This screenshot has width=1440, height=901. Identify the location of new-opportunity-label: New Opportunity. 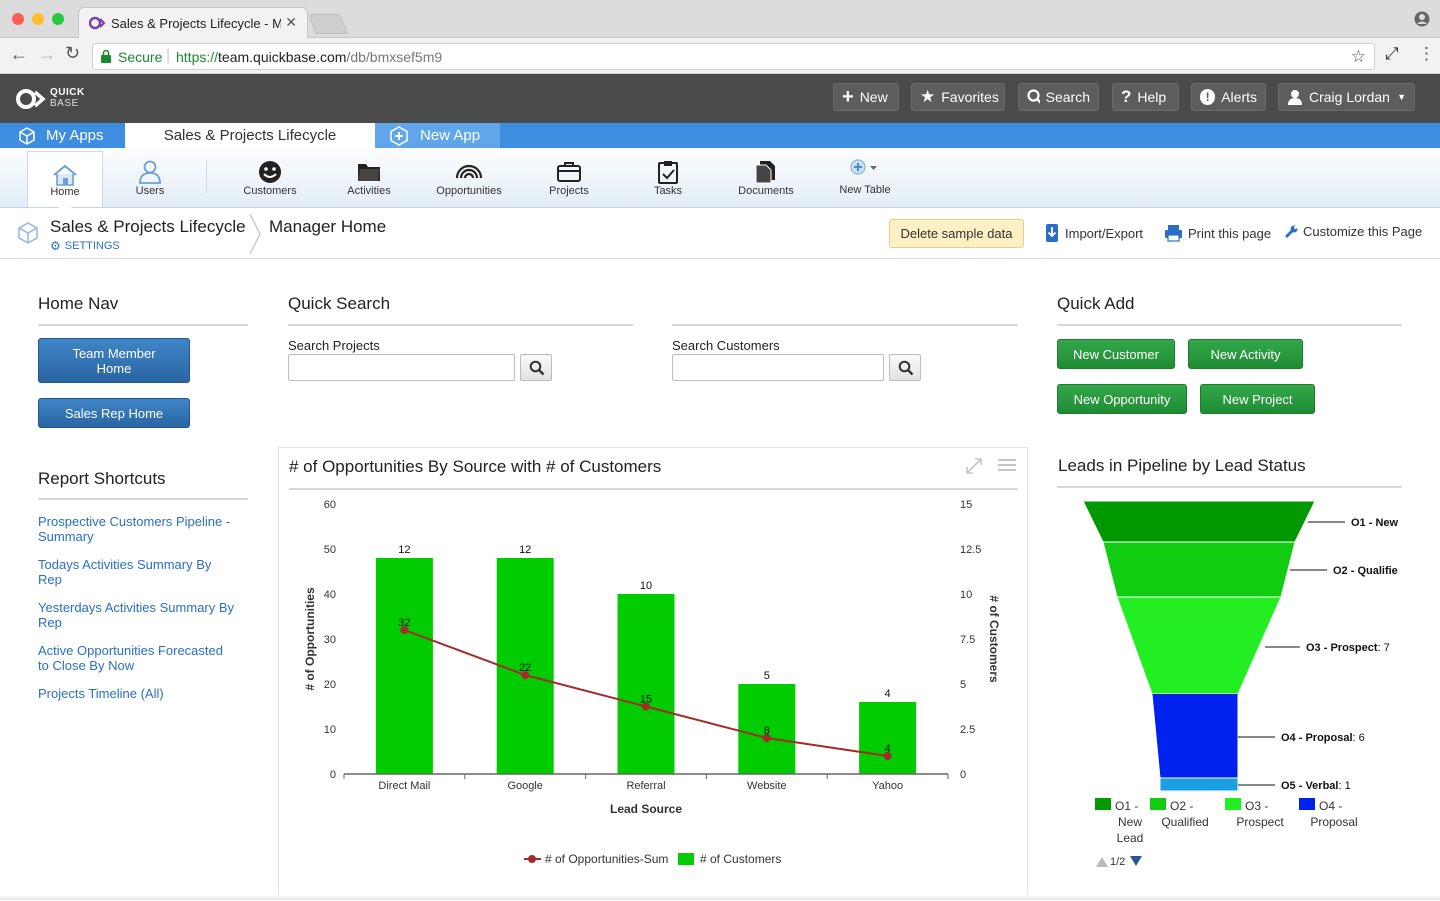
(1122, 399).